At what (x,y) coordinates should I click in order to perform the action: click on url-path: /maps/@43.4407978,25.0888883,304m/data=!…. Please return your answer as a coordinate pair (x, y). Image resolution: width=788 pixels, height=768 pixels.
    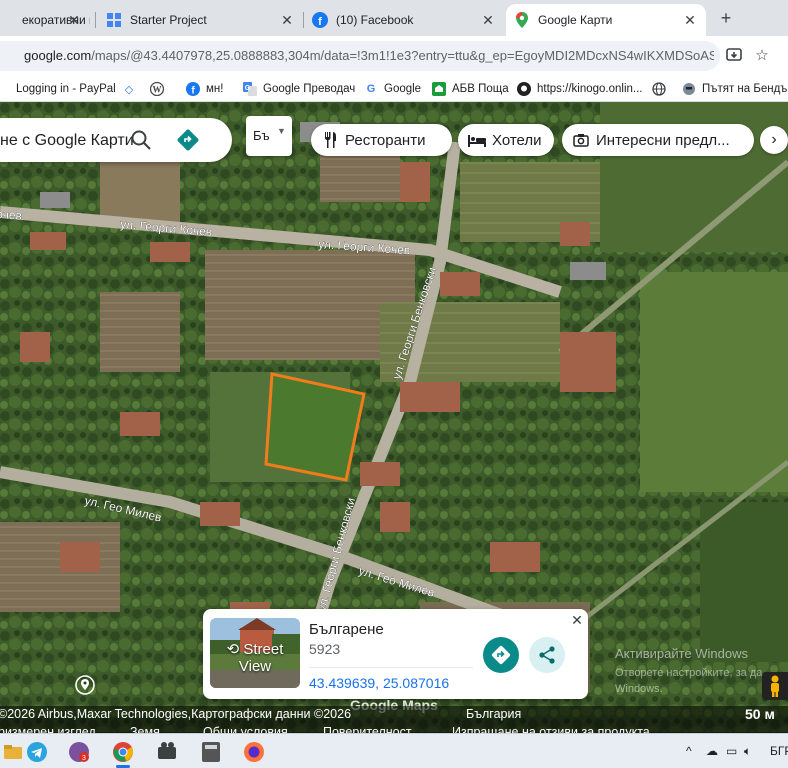
    Looking at the image, I should click on (402, 55).